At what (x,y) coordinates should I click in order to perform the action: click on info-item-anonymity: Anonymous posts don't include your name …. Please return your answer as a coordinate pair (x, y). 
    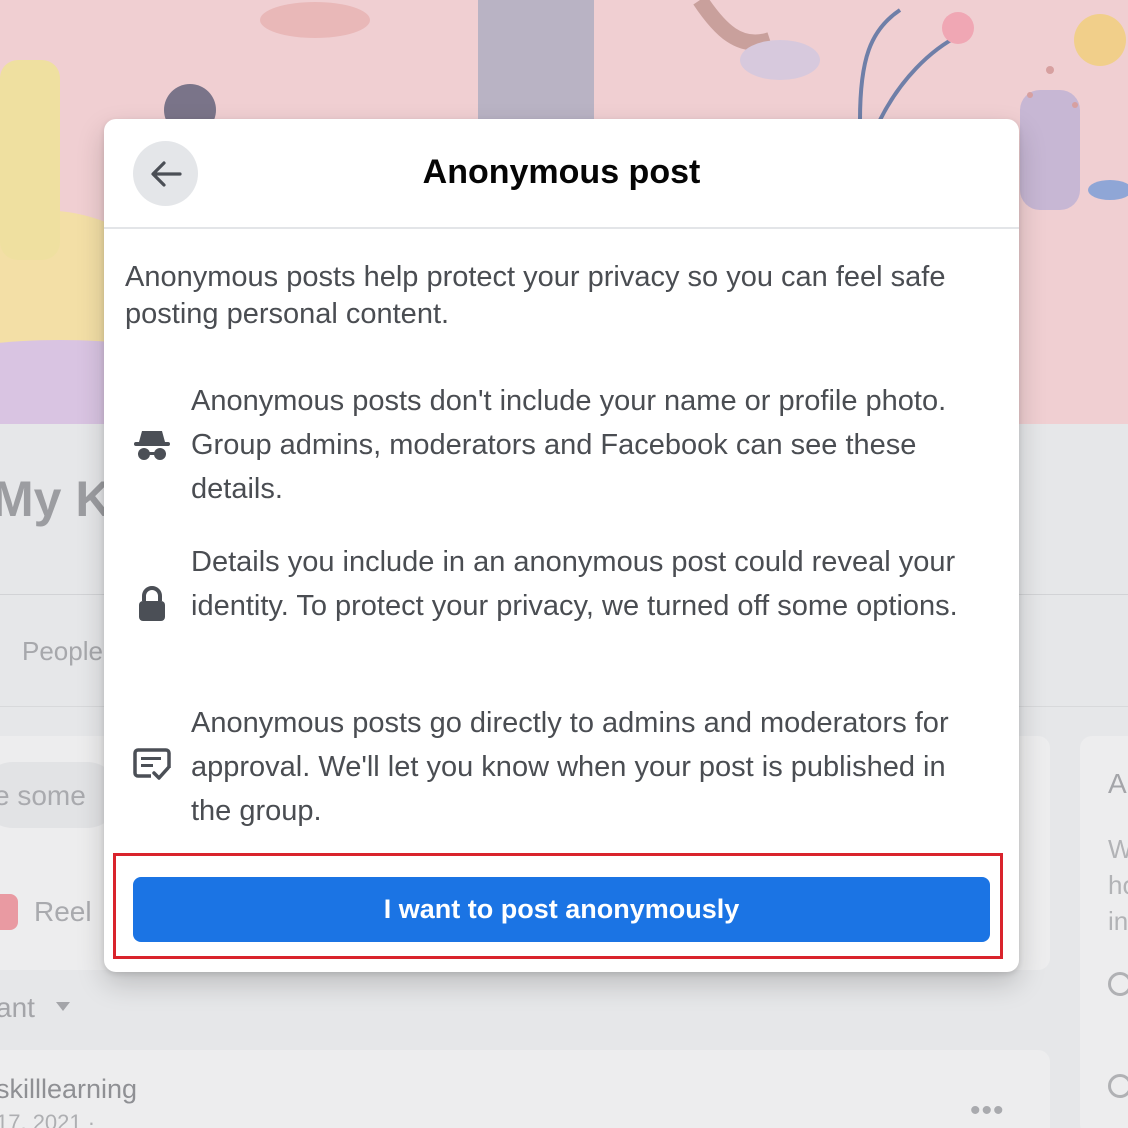
    Looking at the image, I should click on (561, 445).